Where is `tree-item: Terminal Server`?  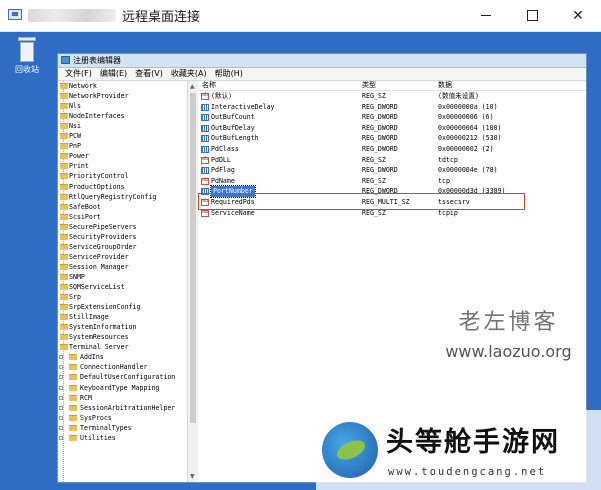
tree-item: Terminal Server is located at coordinates (122, 347).